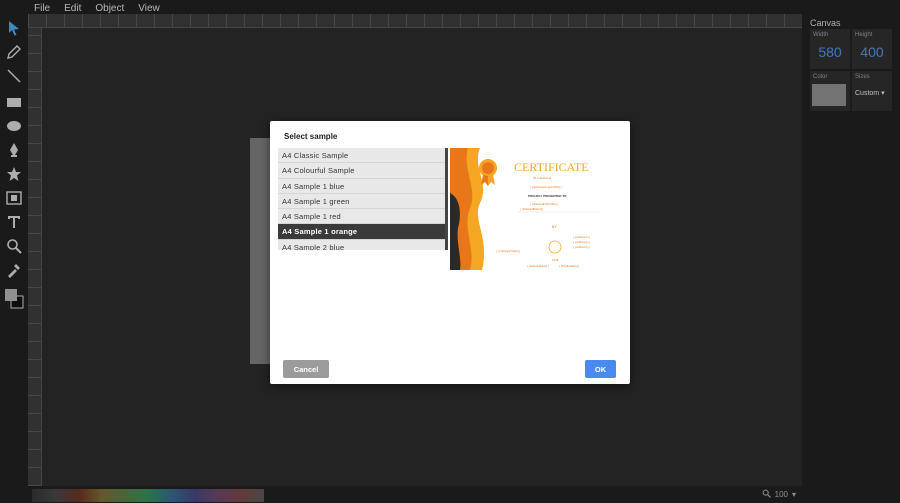 The height and width of the screenshot is (503, 900). I want to click on preview-line12: {{IndentedDate}}, so click(538, 266).